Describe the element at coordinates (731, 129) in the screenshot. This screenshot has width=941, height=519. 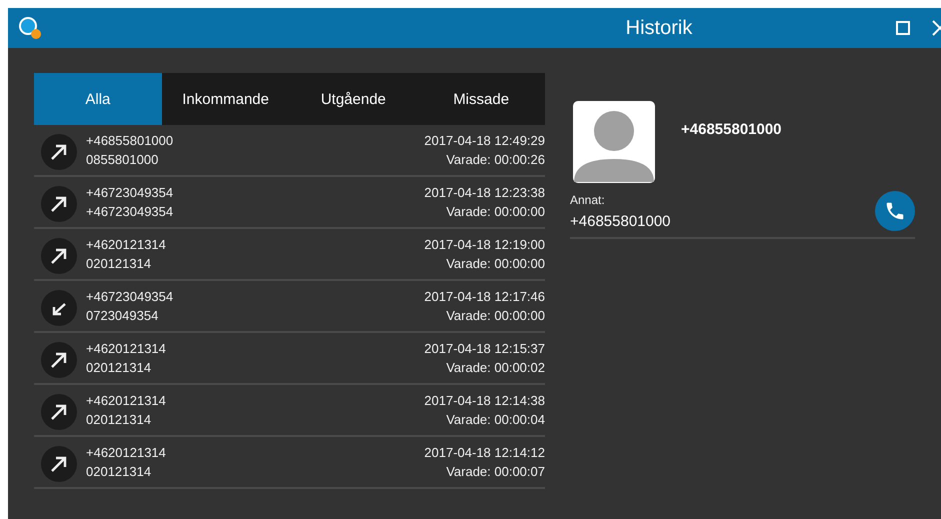
I see `contact-name: +46855801000` at that location.